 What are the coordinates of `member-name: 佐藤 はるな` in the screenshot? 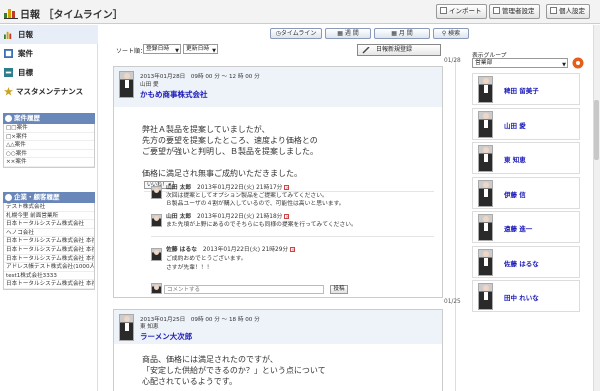 It's located at (521, 263).